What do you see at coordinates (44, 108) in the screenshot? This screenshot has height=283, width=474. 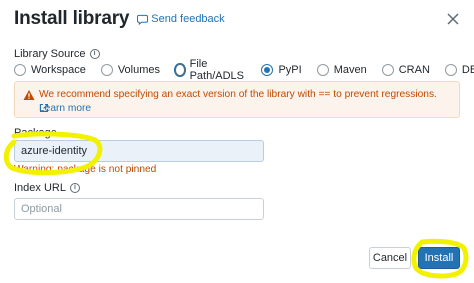 I see `external-link-icon` at bounding box center [44, 108].